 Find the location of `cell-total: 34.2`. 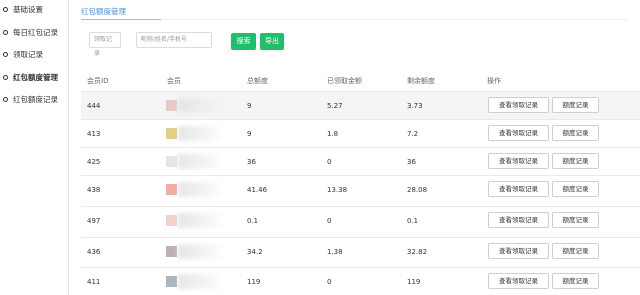

cell-total: 34.2 is located at coordinates (255, 252).